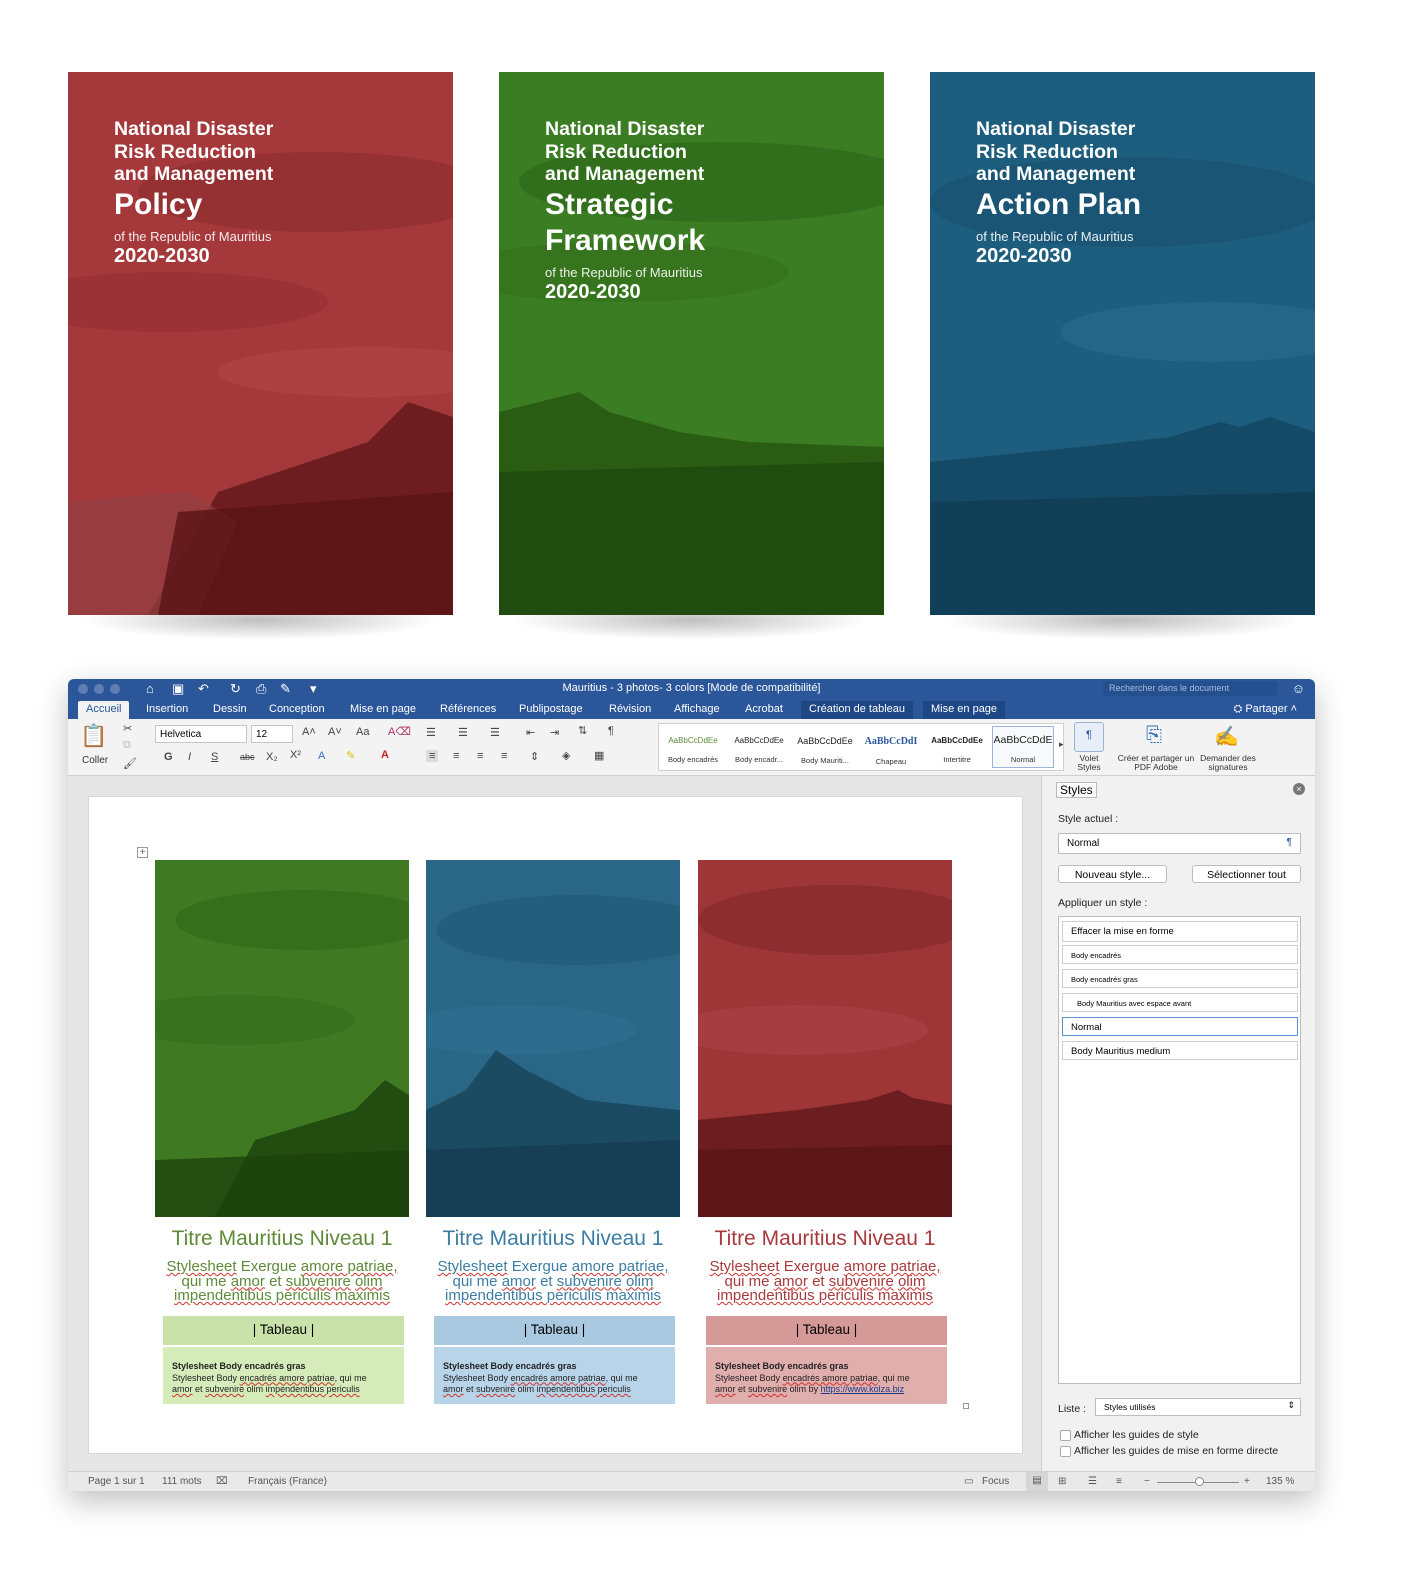 The height and width of the screenshot is (1590, 1404). I want to click on line-spacing-icon: ⇕, so click(534, 756).